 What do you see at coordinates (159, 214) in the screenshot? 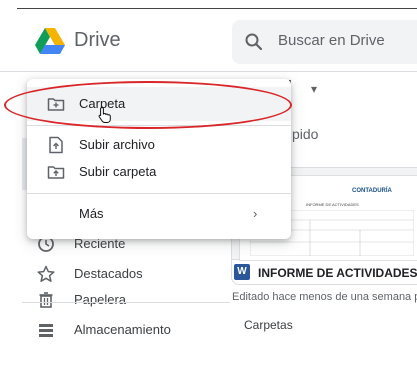
I see `menu-item-more: Más ›` at bounding box center [159, 214].